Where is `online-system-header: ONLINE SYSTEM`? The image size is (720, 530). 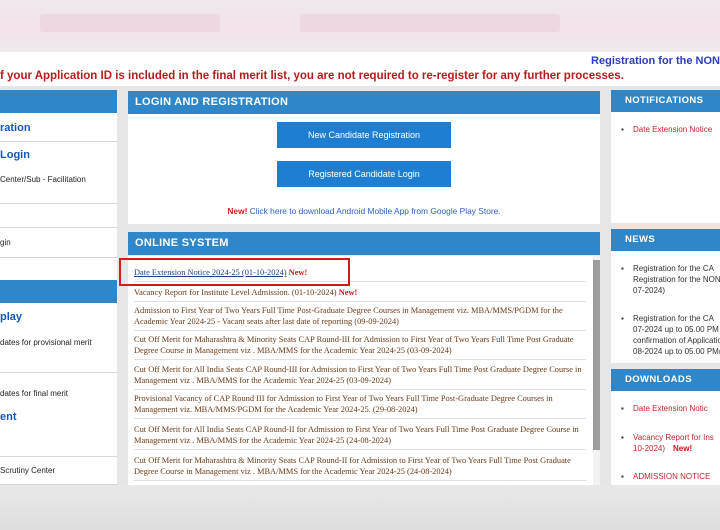
online-system-header: ONLINE SYSTEM is located at coordinates (364, 243).